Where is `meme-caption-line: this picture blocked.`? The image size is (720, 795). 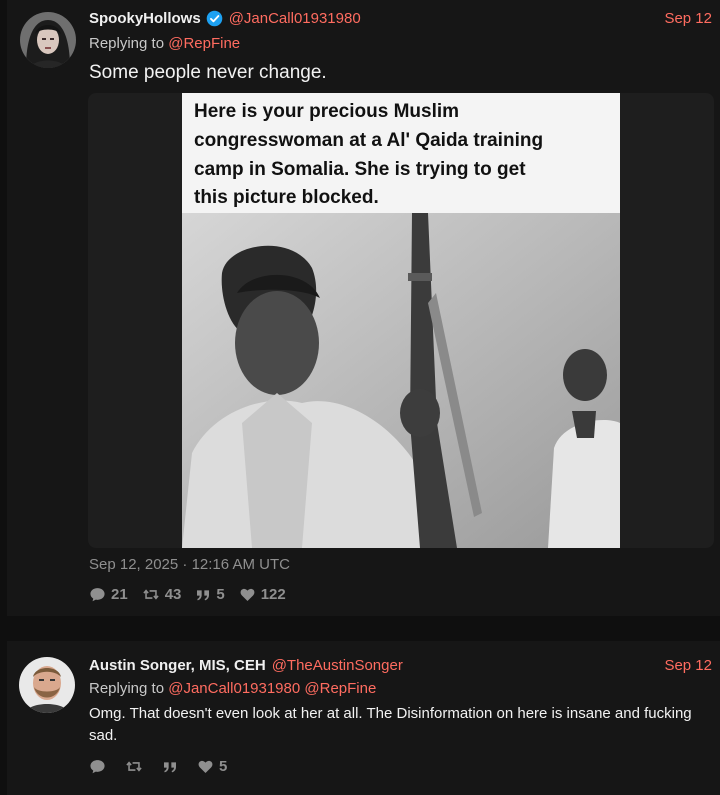 meme-caption-line: this picture blocked. is located at coordinates (286, 197).